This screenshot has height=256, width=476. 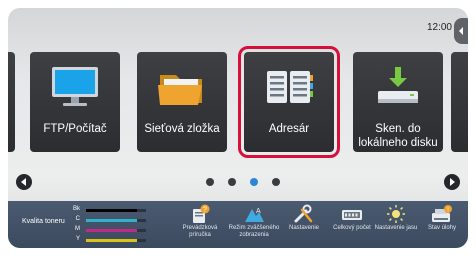 I want to click on shortcut-label: Nastavenie jasu, so click(x=396, y=228).